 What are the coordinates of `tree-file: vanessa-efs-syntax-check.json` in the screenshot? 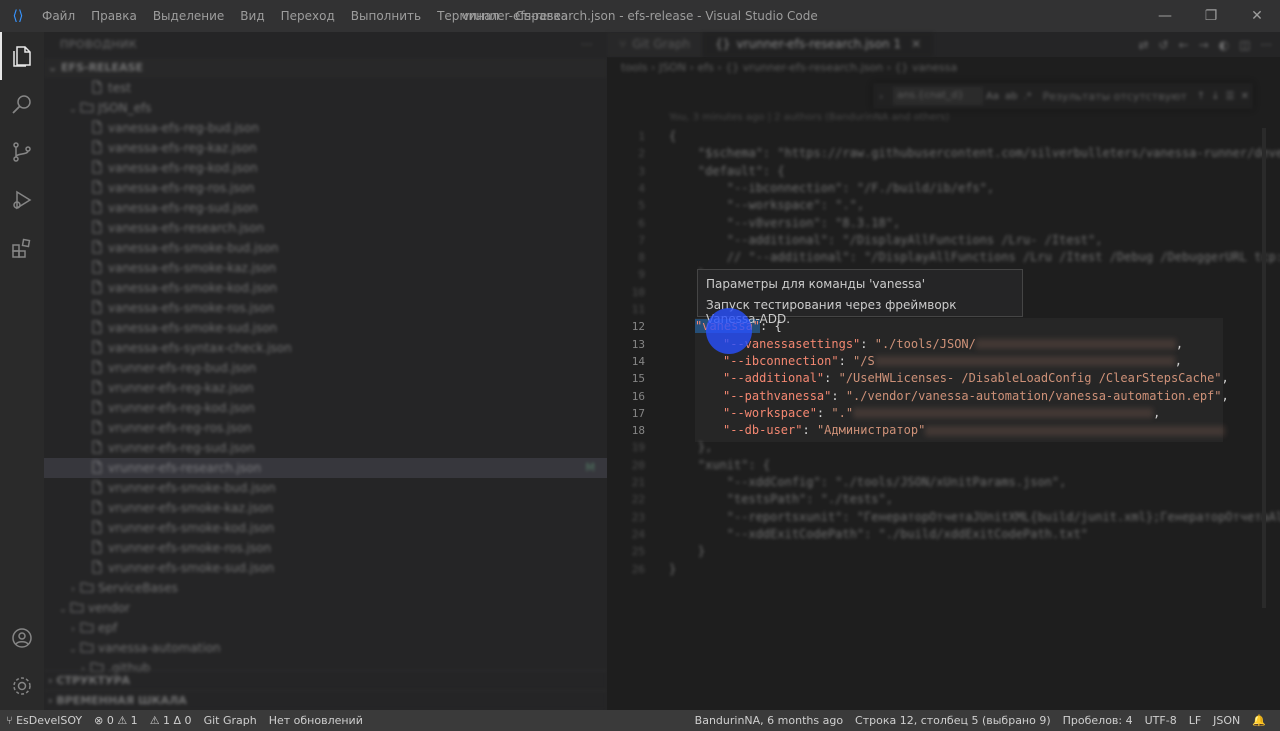 It's located at (325, 348).